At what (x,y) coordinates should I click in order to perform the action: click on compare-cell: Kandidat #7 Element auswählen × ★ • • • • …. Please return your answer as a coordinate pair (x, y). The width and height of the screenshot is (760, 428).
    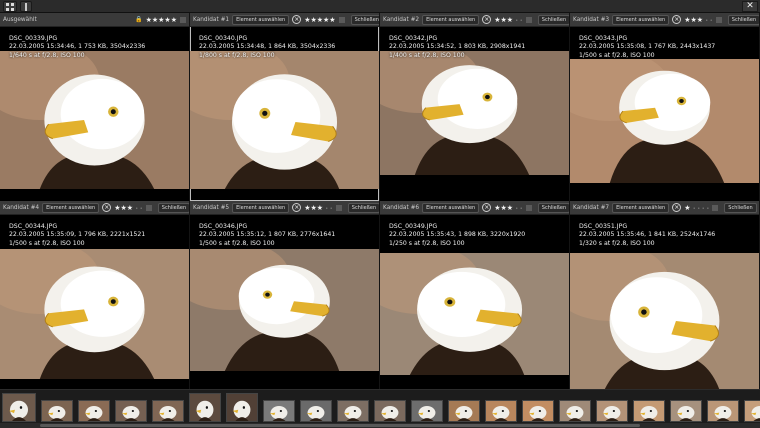
    Looking at the image, I should click on (664, 295).